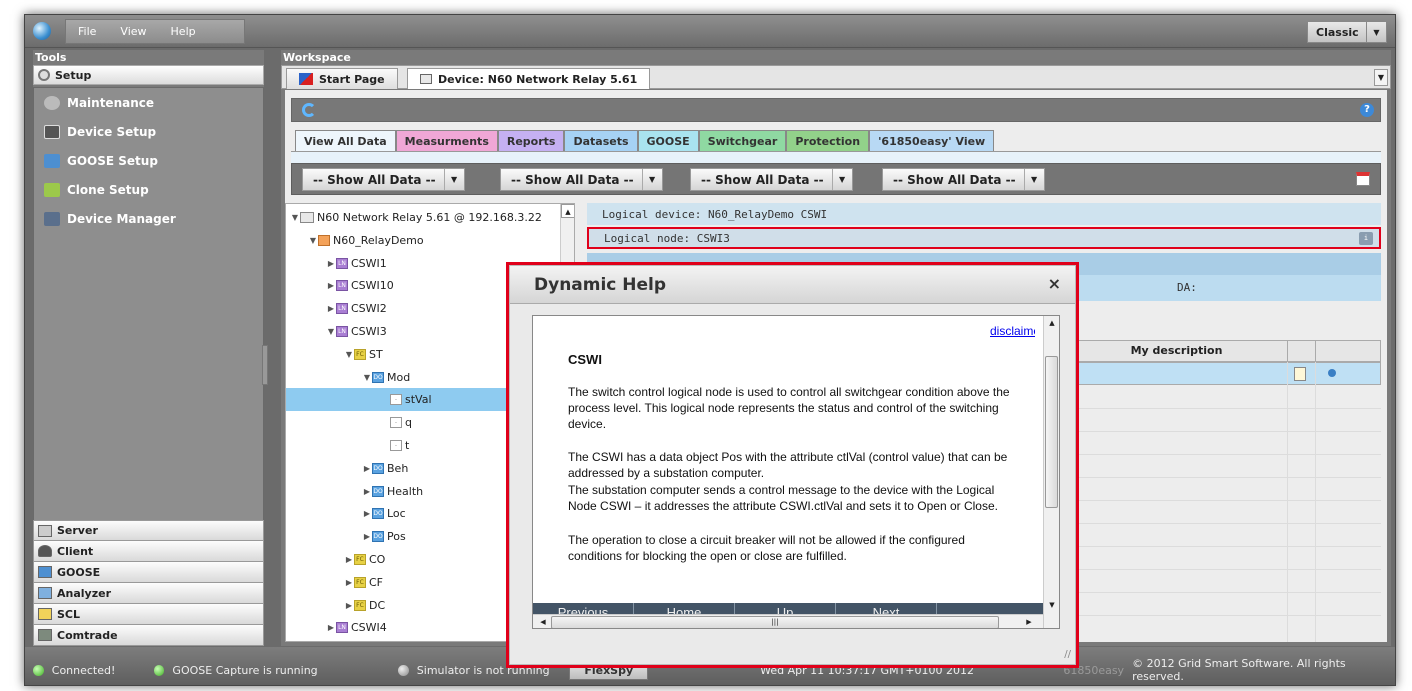 This screenshot has width=1412, height=691. I want to click on view-tab: Protection, so click(828, 141).